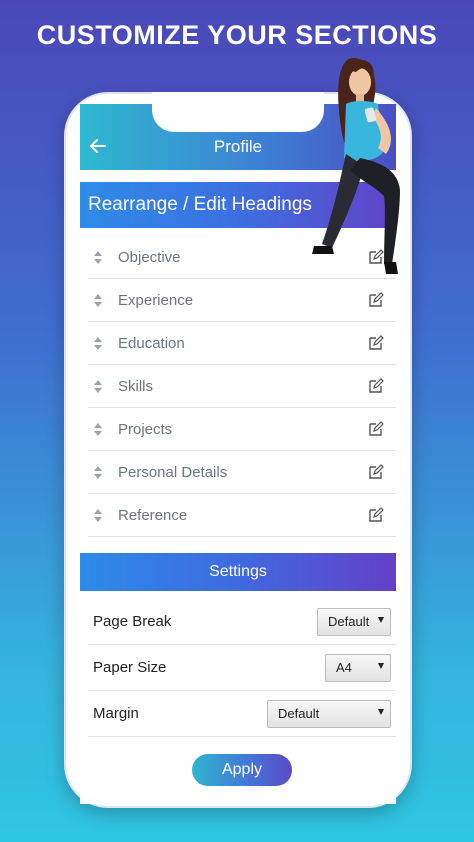 The image size is (474, 842). I want to click on margin-row: Margin Default, so click(242, 714).